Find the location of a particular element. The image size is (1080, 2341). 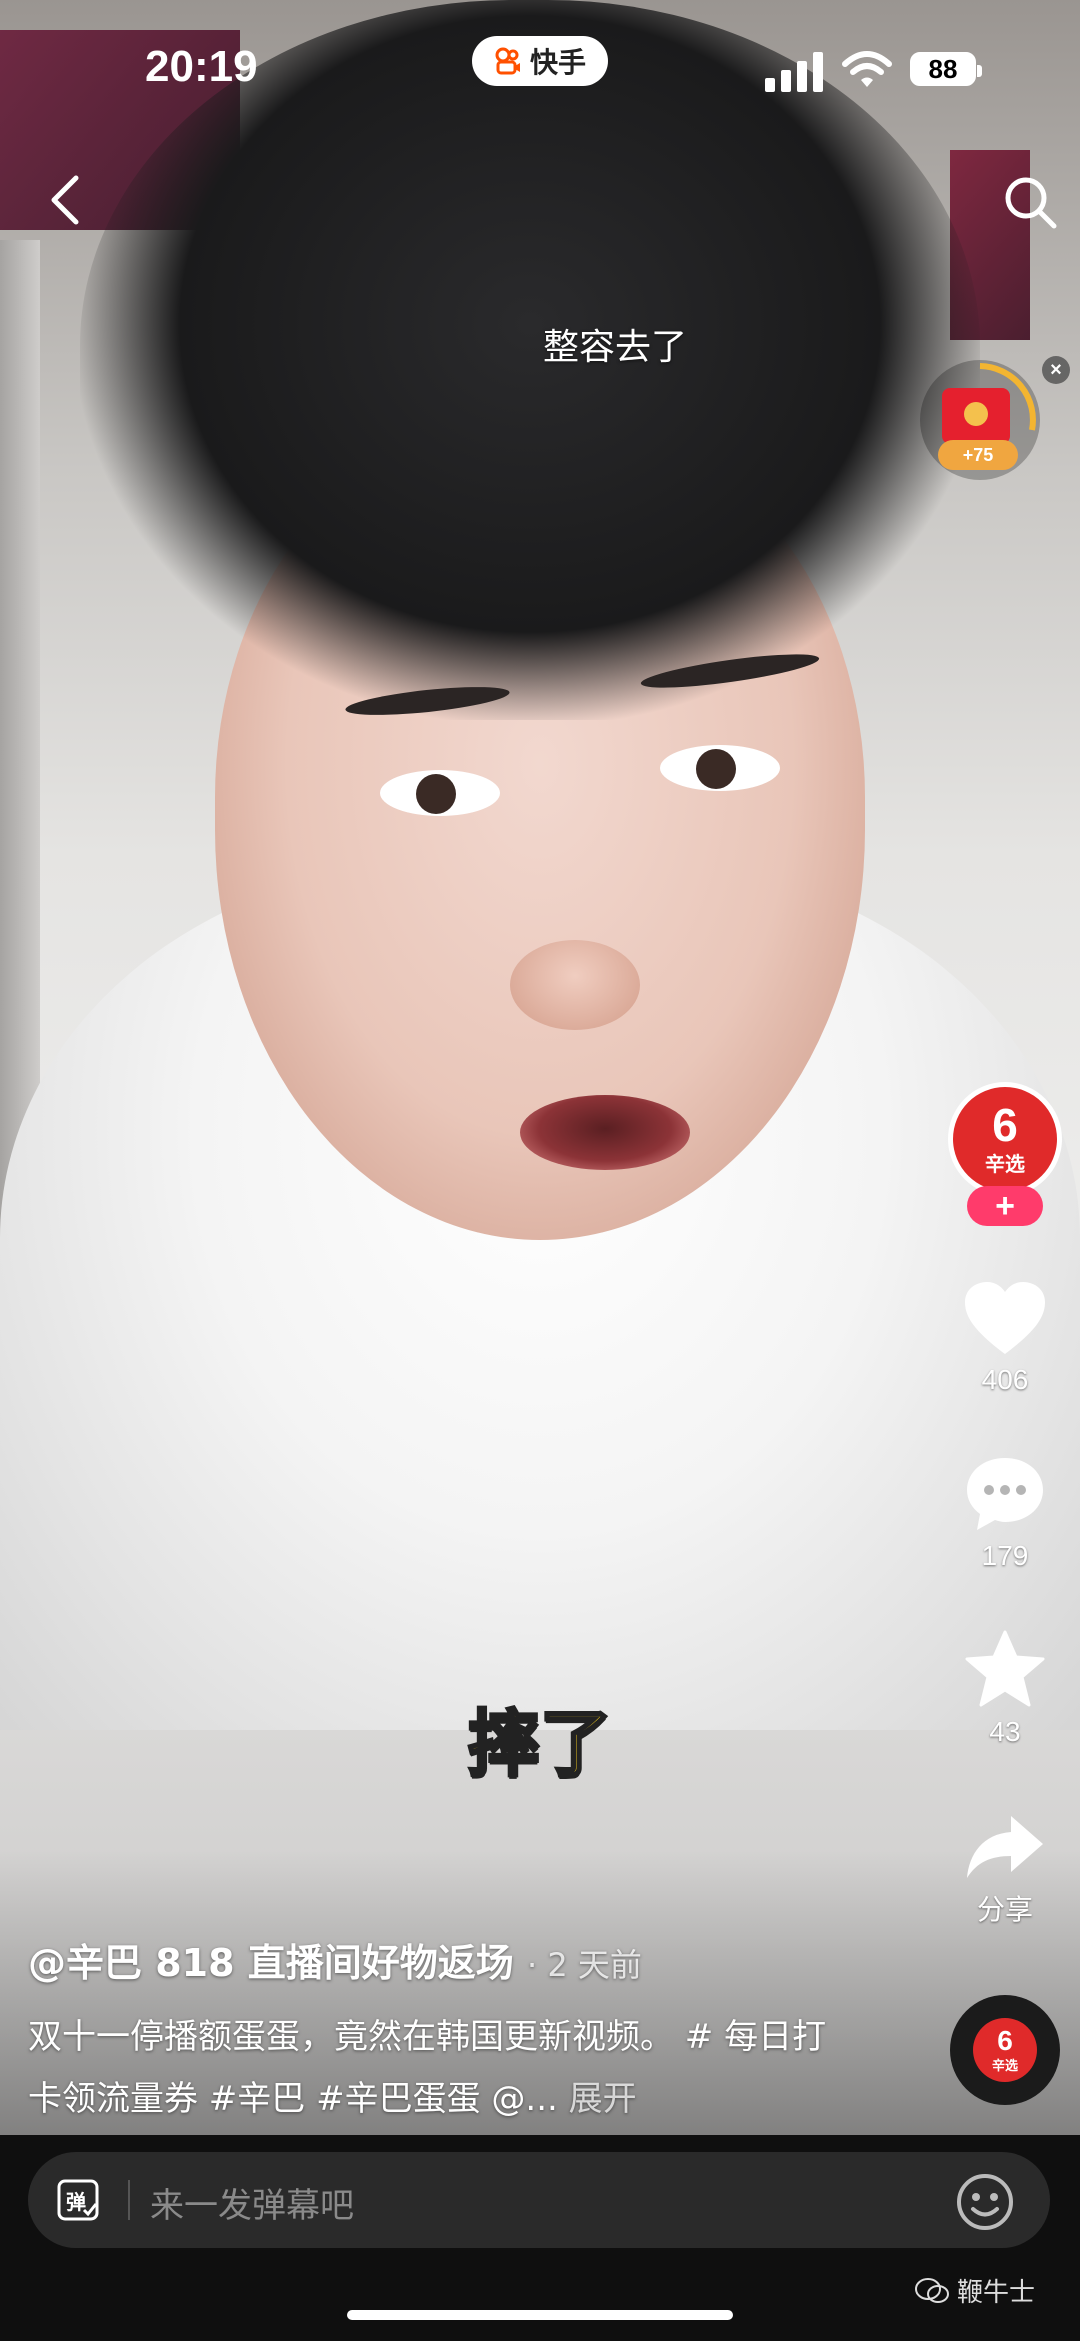

follow-button: + is located at coordinates (1005, 1206).